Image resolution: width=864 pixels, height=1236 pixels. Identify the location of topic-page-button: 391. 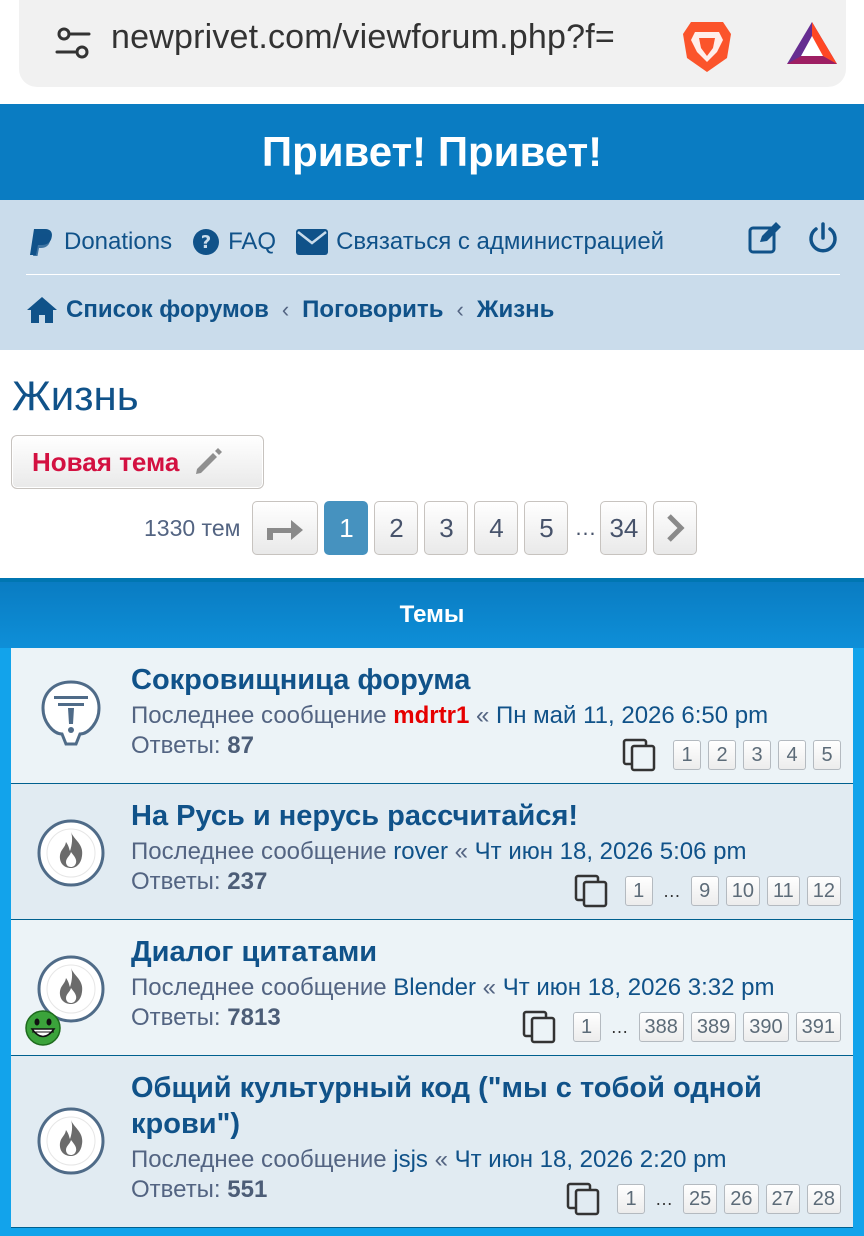
(818, 1027).